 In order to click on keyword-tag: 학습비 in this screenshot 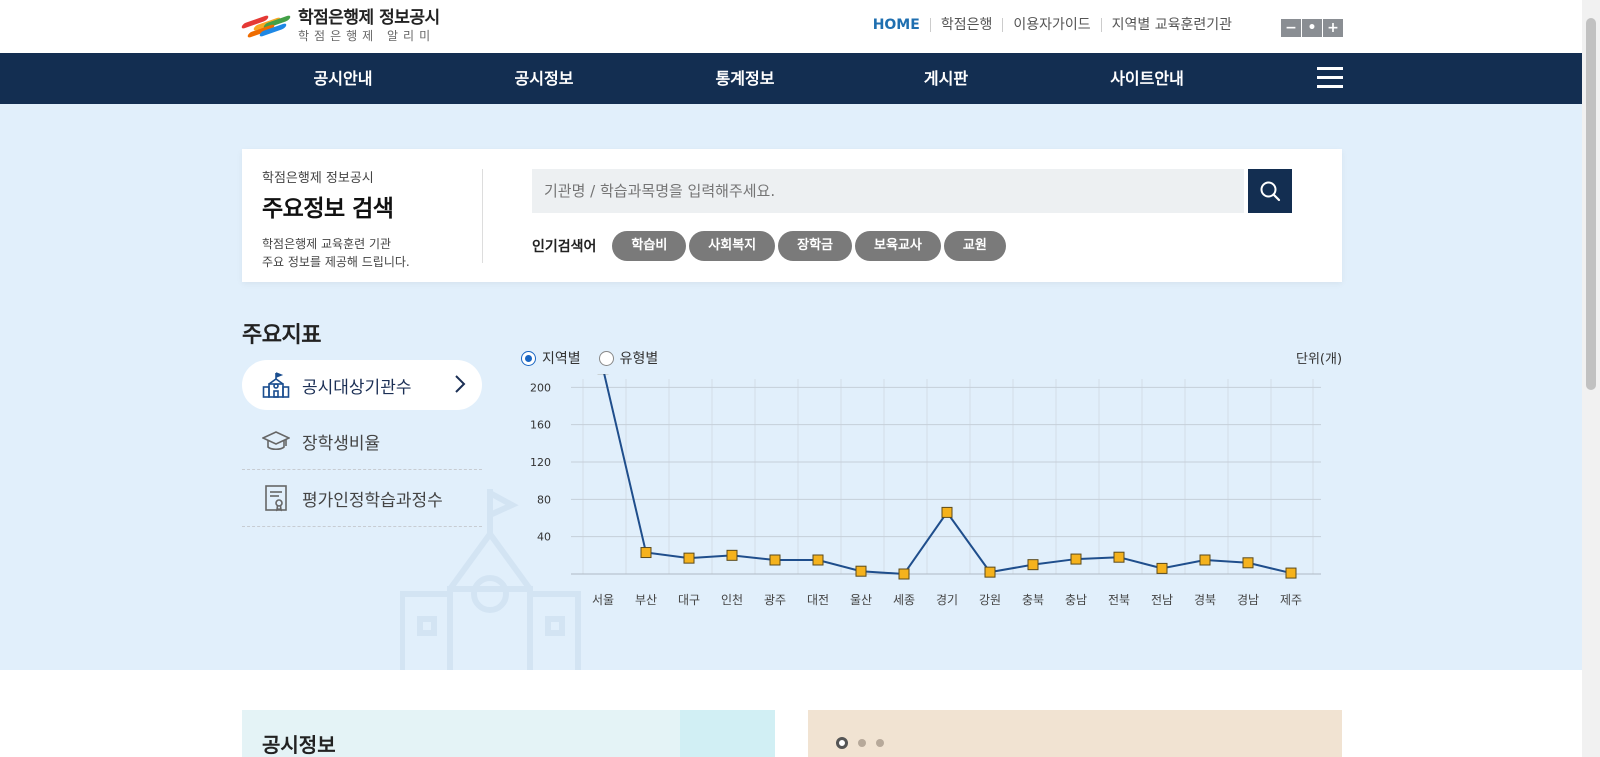, I will do `click(649, 246)`.